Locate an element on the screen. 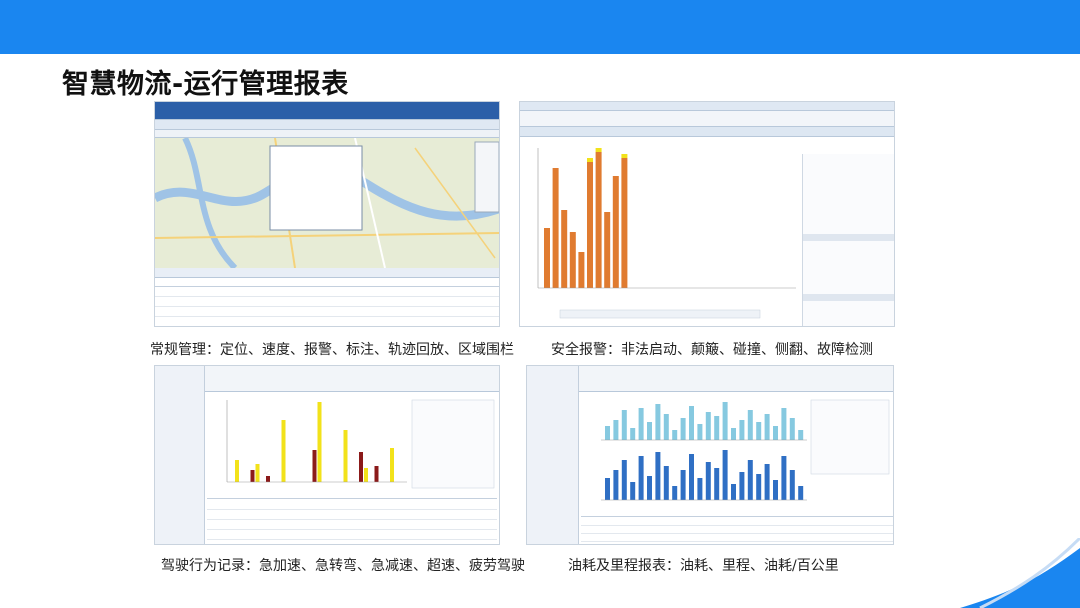 Image resolution: width=1080 pixels, height=608 pixels. screenshot-safety-alarm is located at coordinates (707, 214).